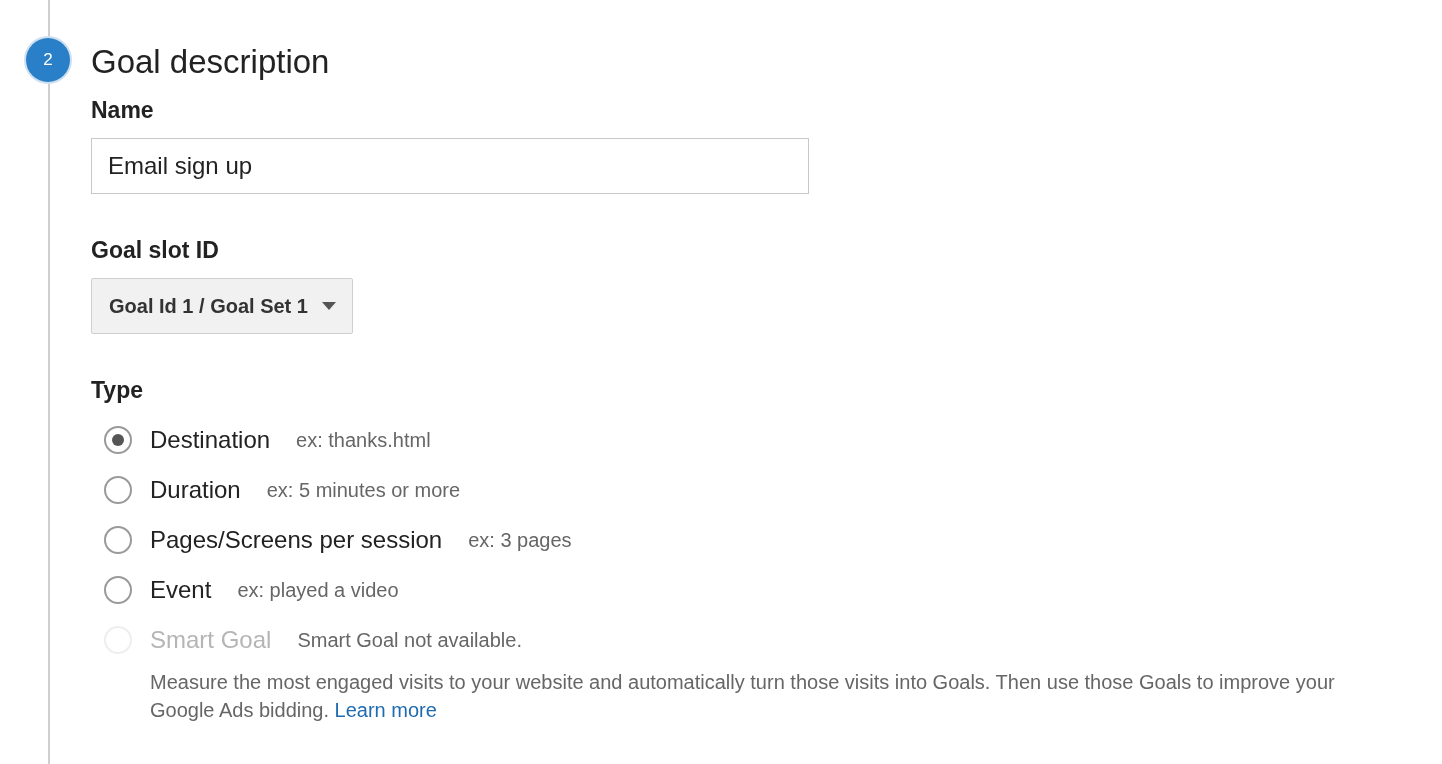  Describe the element at coordinates (328, 306) in the screenshot. I see `caret-icon` at that location.